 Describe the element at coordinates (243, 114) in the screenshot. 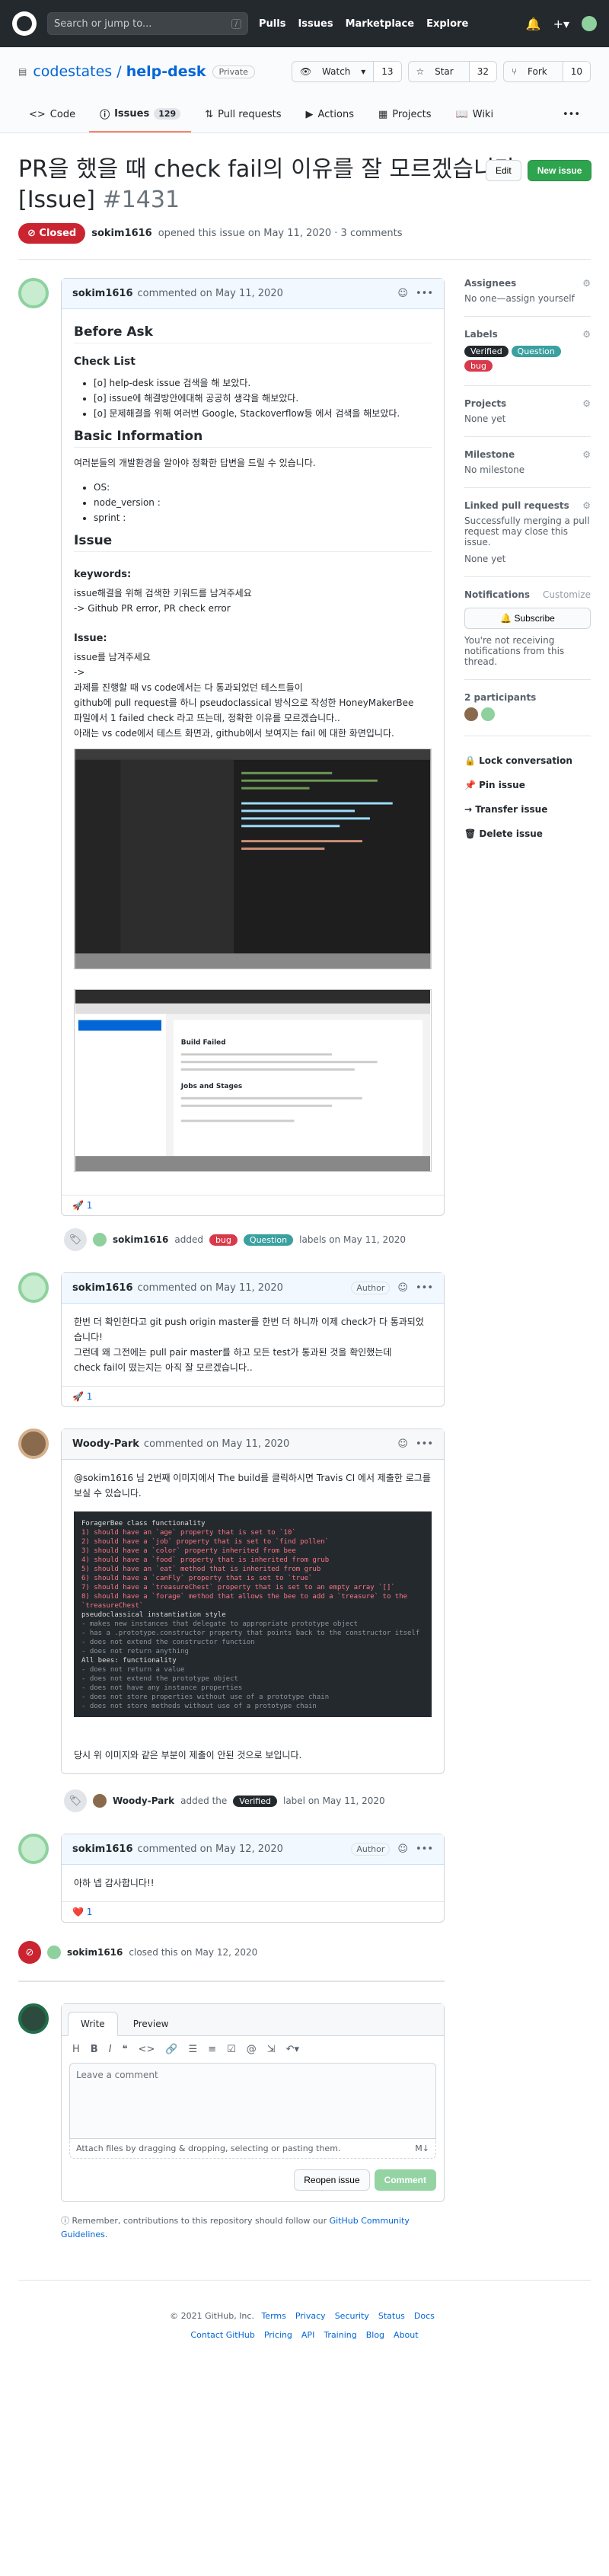

I see `tab-pull-requests: ⇅ Pull requests` at that location.